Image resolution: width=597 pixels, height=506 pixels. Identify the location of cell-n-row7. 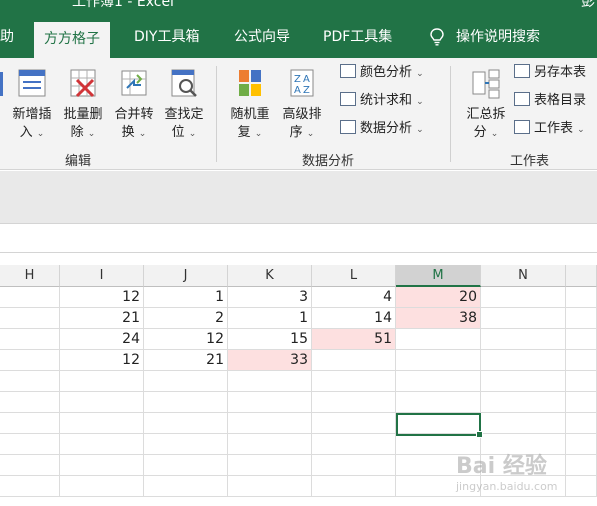
(523, 423).